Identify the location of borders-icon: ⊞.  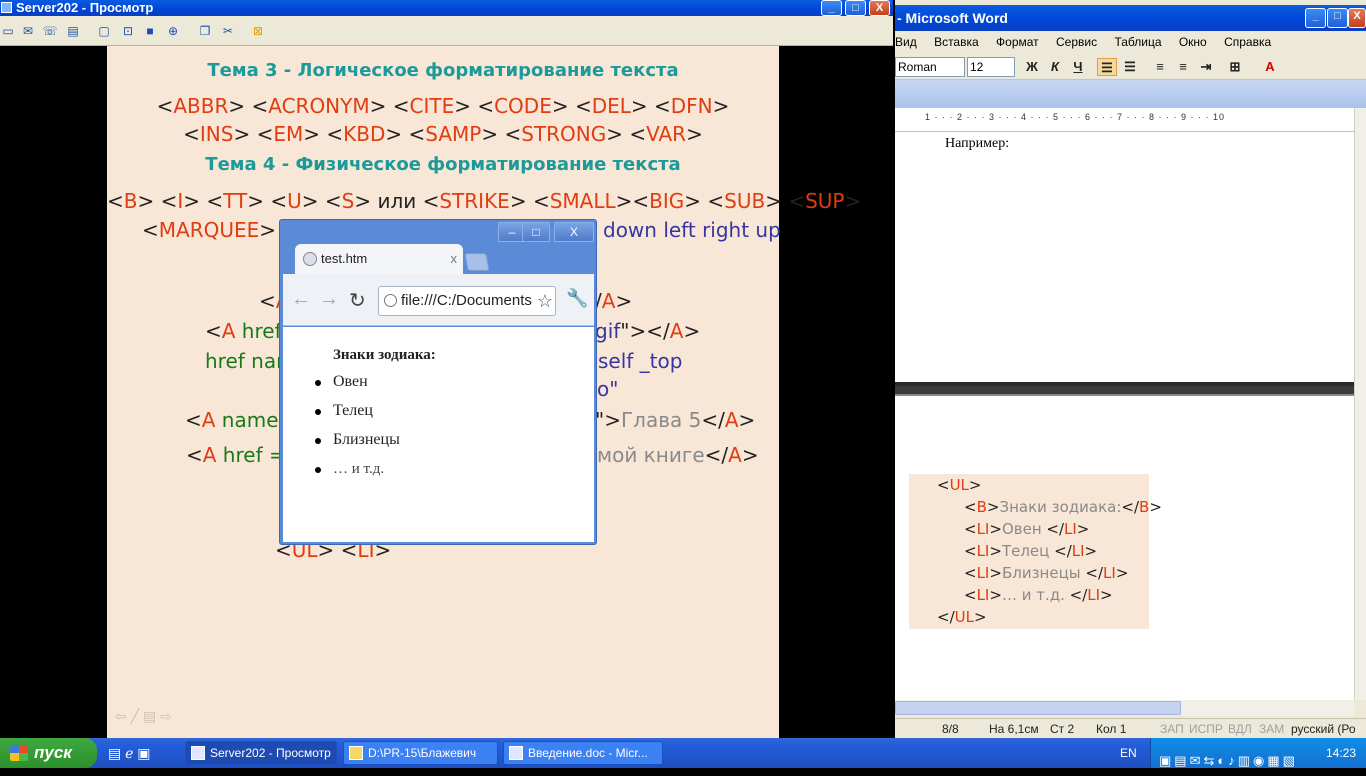
(1235, 67).